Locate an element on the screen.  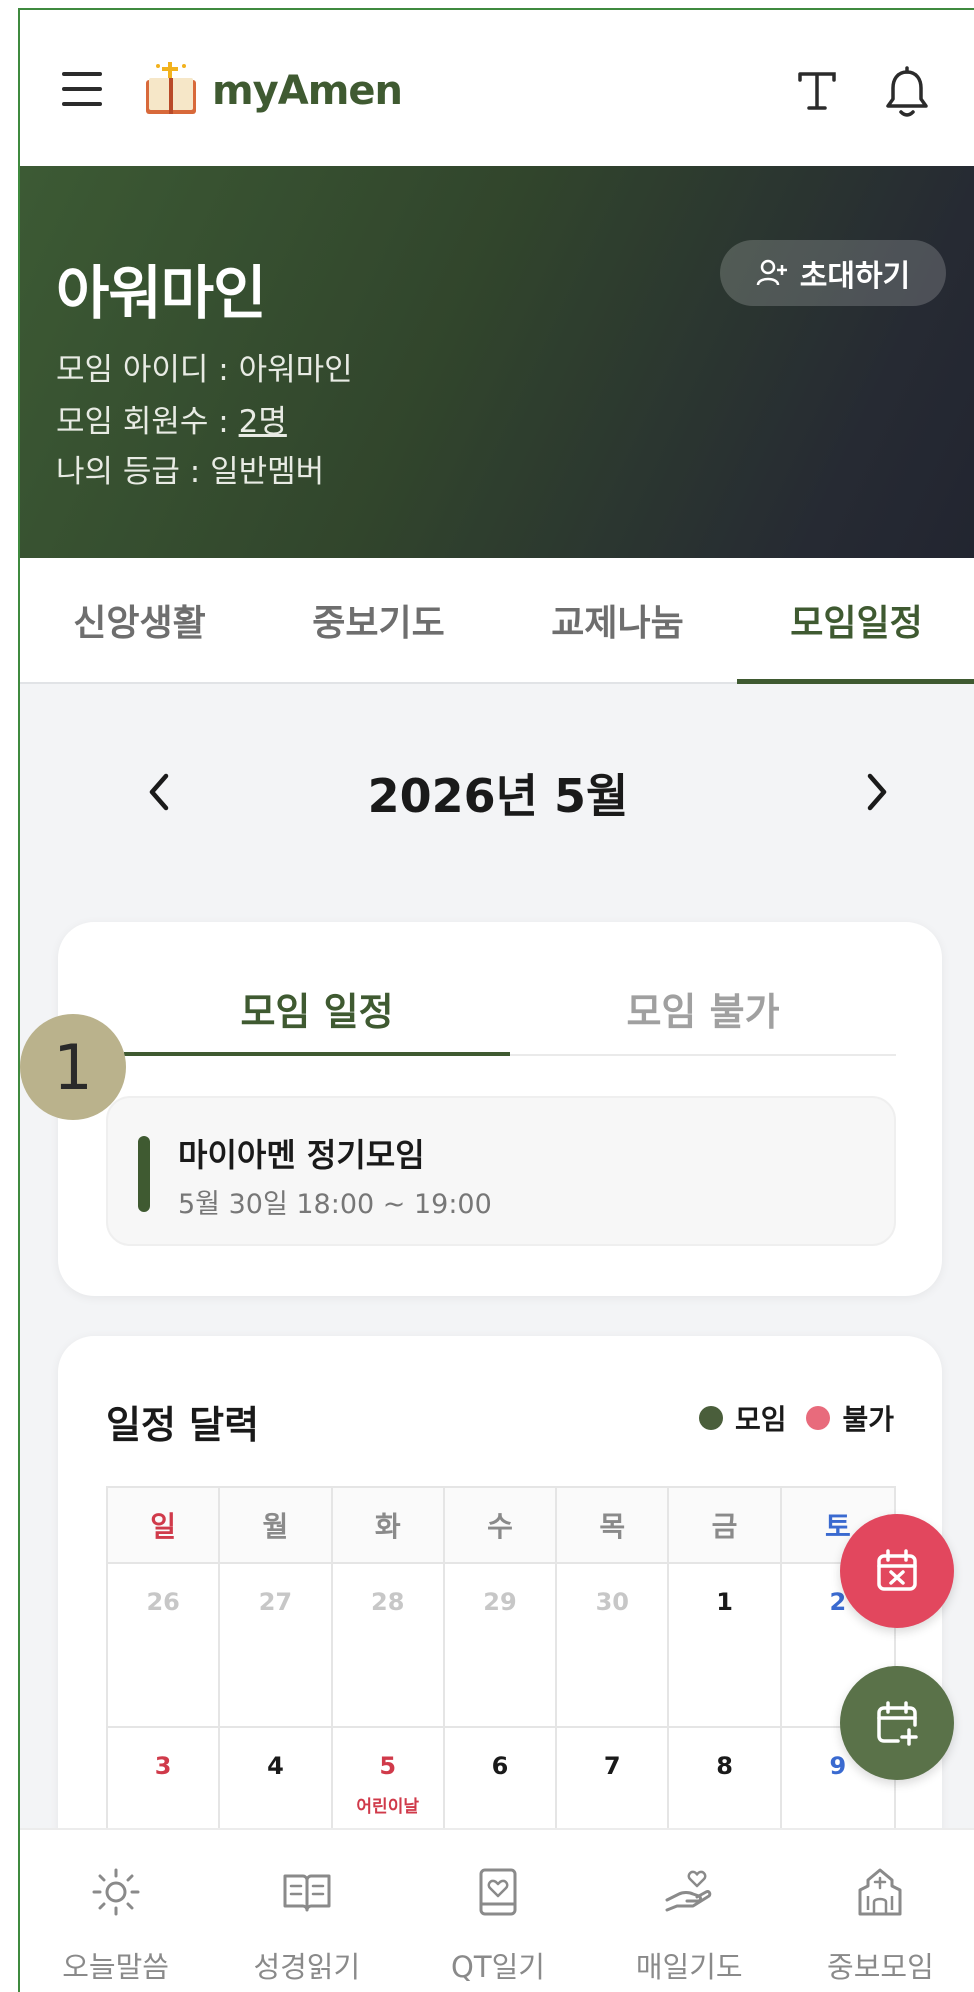
day-number: 6 is located at coordinates (500, 1766).